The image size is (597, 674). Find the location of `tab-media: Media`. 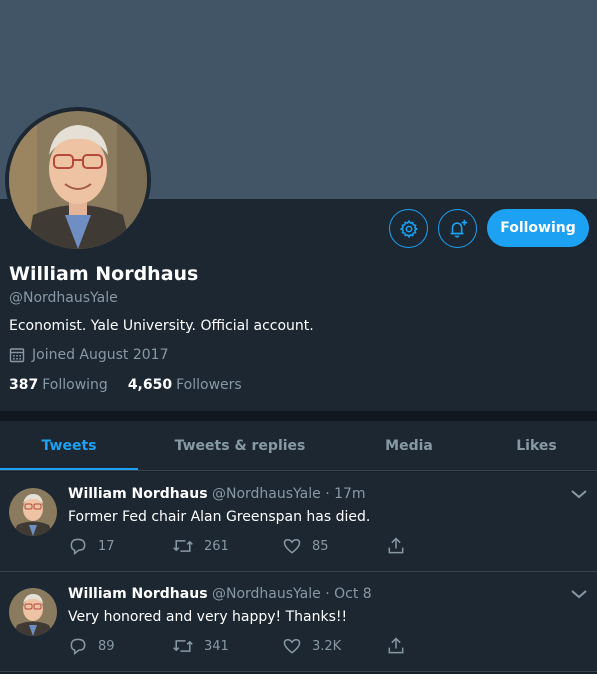

tab-media: Media is located at coordinates (409, 446).